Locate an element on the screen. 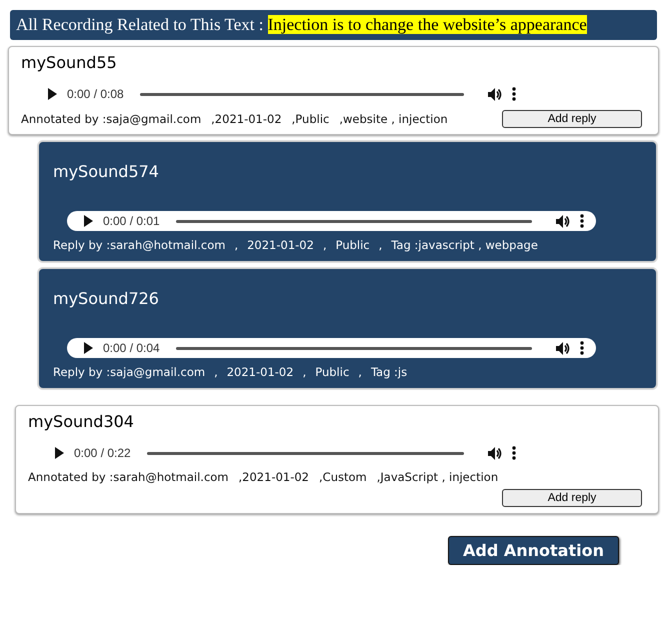 This screenshot has width=665, height=630. recording-title: mySound574 is located at coordinates (106, 171).